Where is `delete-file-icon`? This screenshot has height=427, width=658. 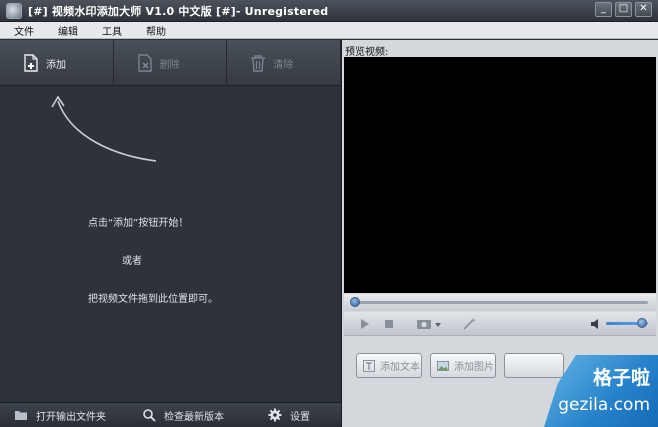 delete-file-icon is located at coordinates (144, 63).